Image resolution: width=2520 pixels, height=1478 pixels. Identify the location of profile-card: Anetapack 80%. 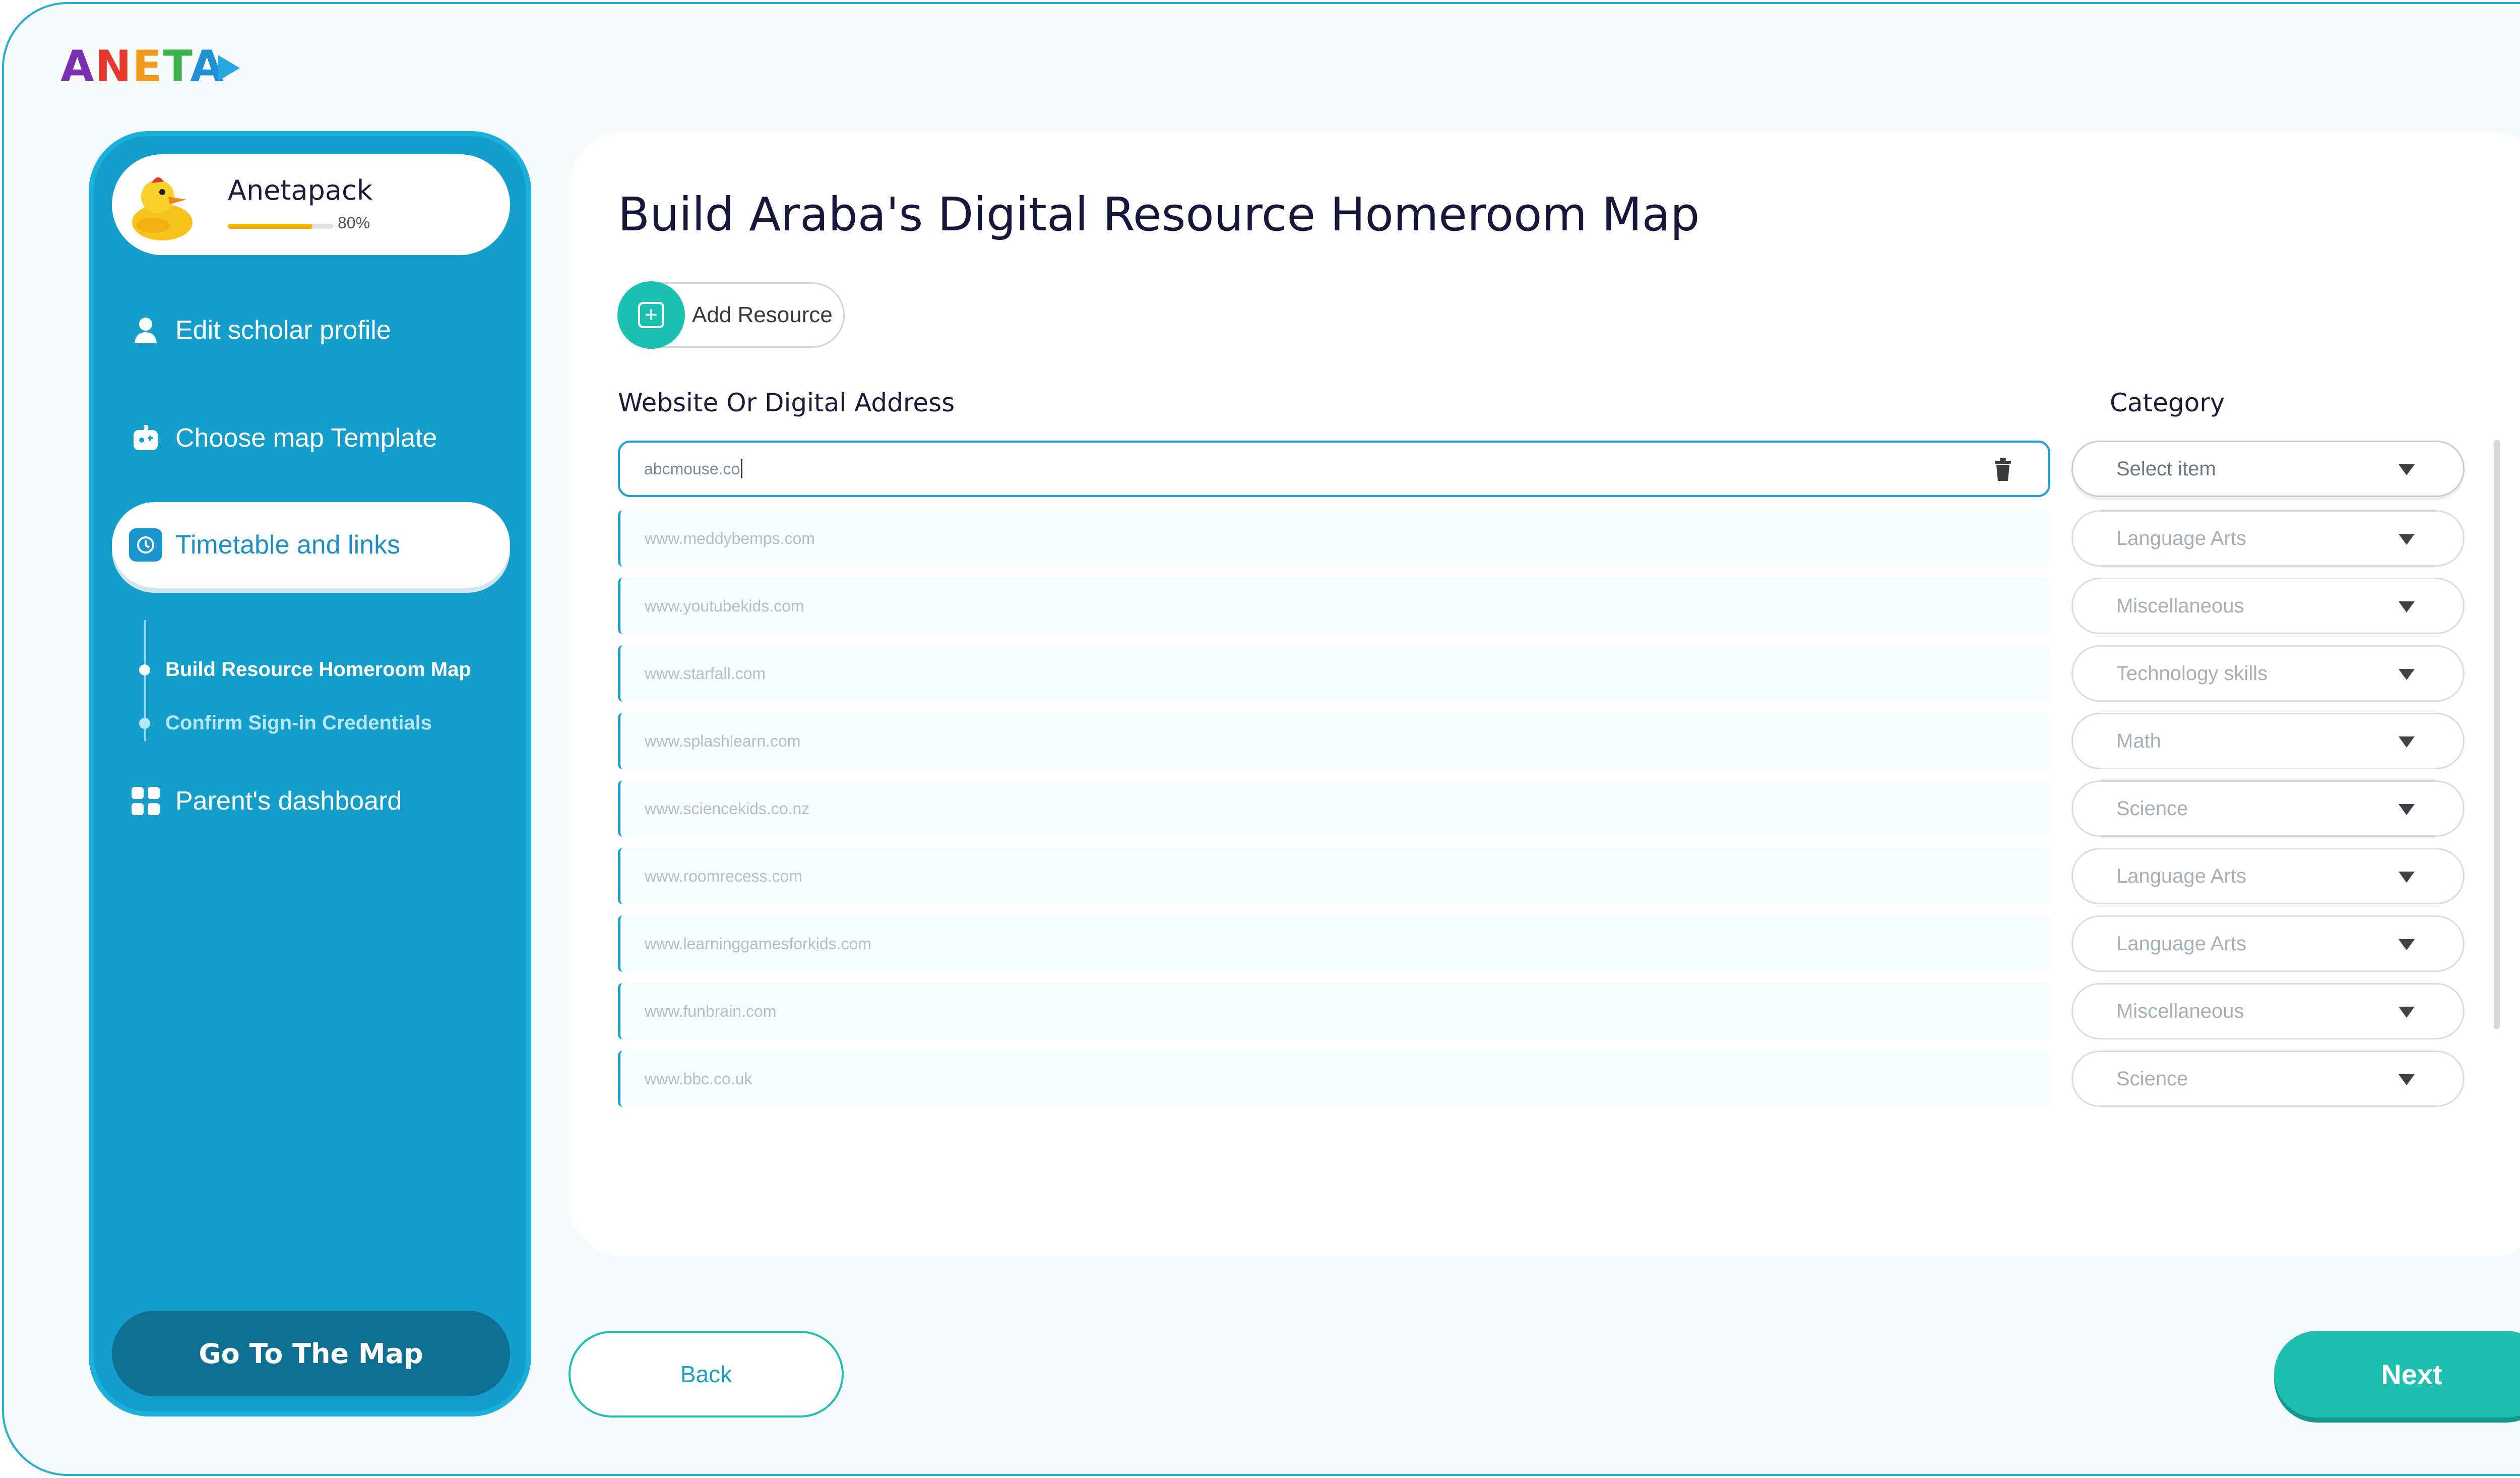
(311, 205).